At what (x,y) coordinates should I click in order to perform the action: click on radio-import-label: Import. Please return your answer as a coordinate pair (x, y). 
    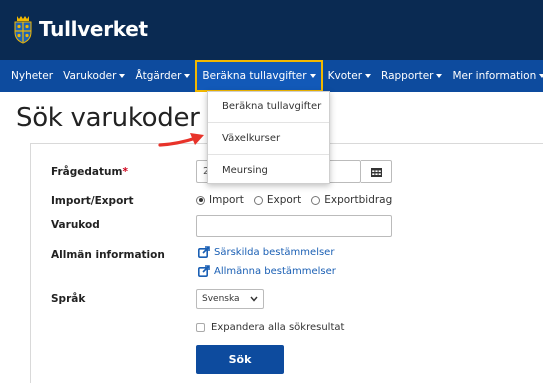
    Looking at the image, I should click on (226, 200).